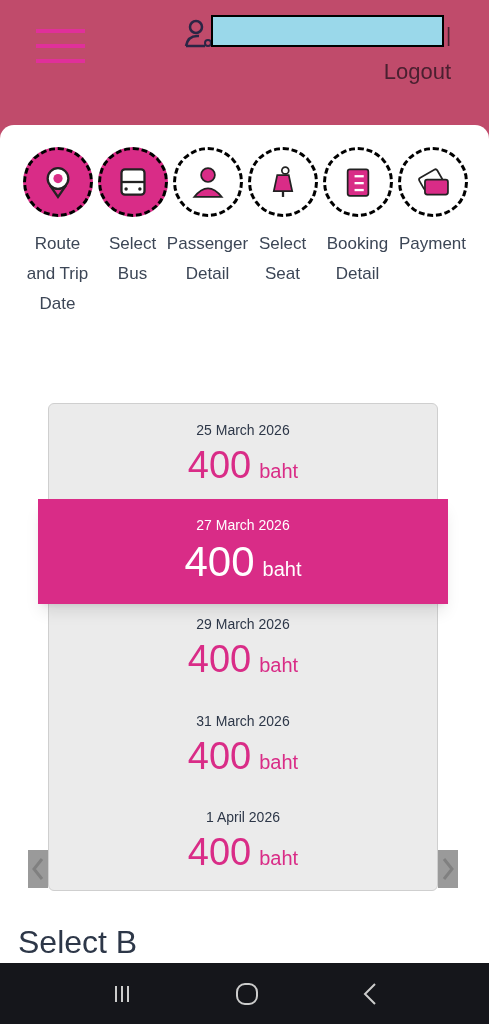 This screenshot has height=1024, width=489. I want to click on step-label: Booking Detail, so click(357, 259).